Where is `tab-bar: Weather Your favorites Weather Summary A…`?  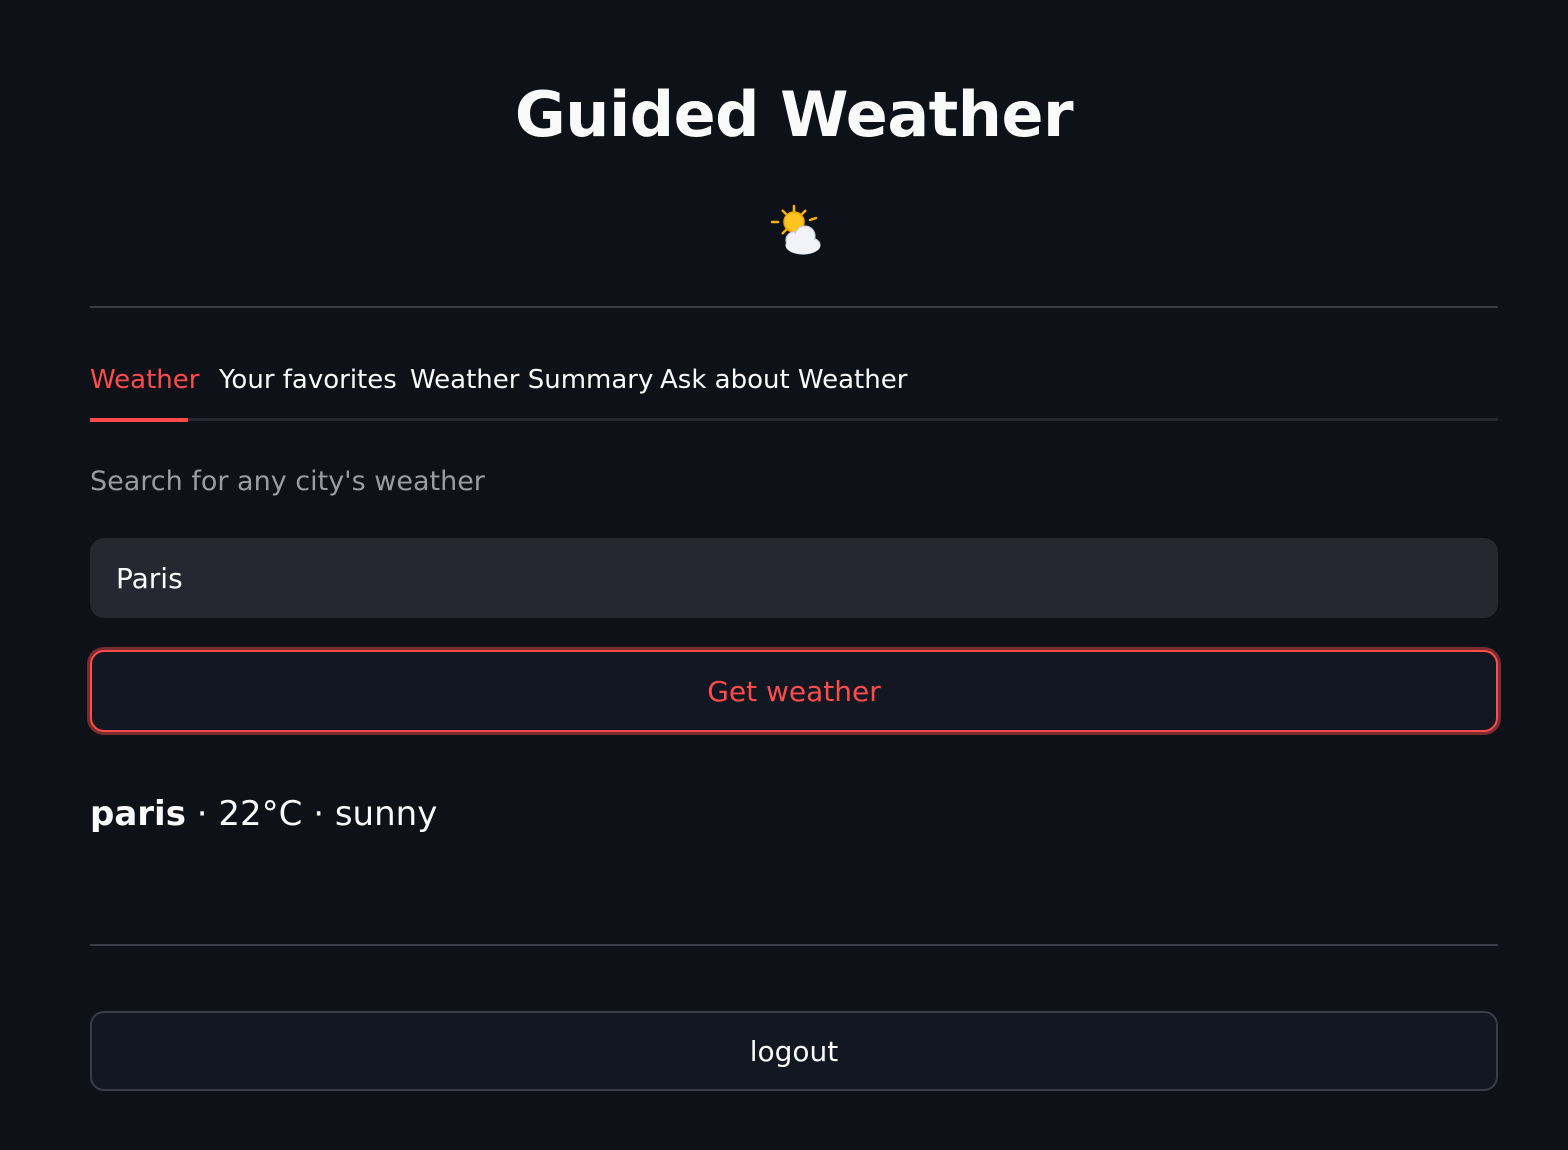
tab-bar: Weather Your favorites Weather Summary A… is located at coordinates (794, 389).